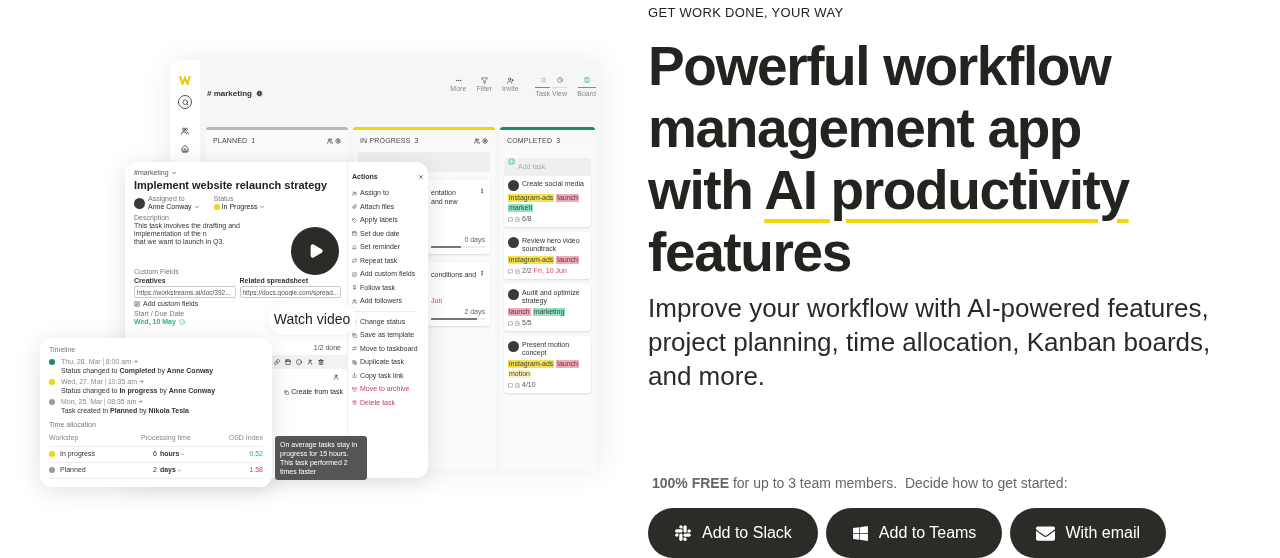  What do you see at coordinates (733, 533) in the screenshot?
I see `signup-button: Add to Slack` at bounding box center [733, 533].